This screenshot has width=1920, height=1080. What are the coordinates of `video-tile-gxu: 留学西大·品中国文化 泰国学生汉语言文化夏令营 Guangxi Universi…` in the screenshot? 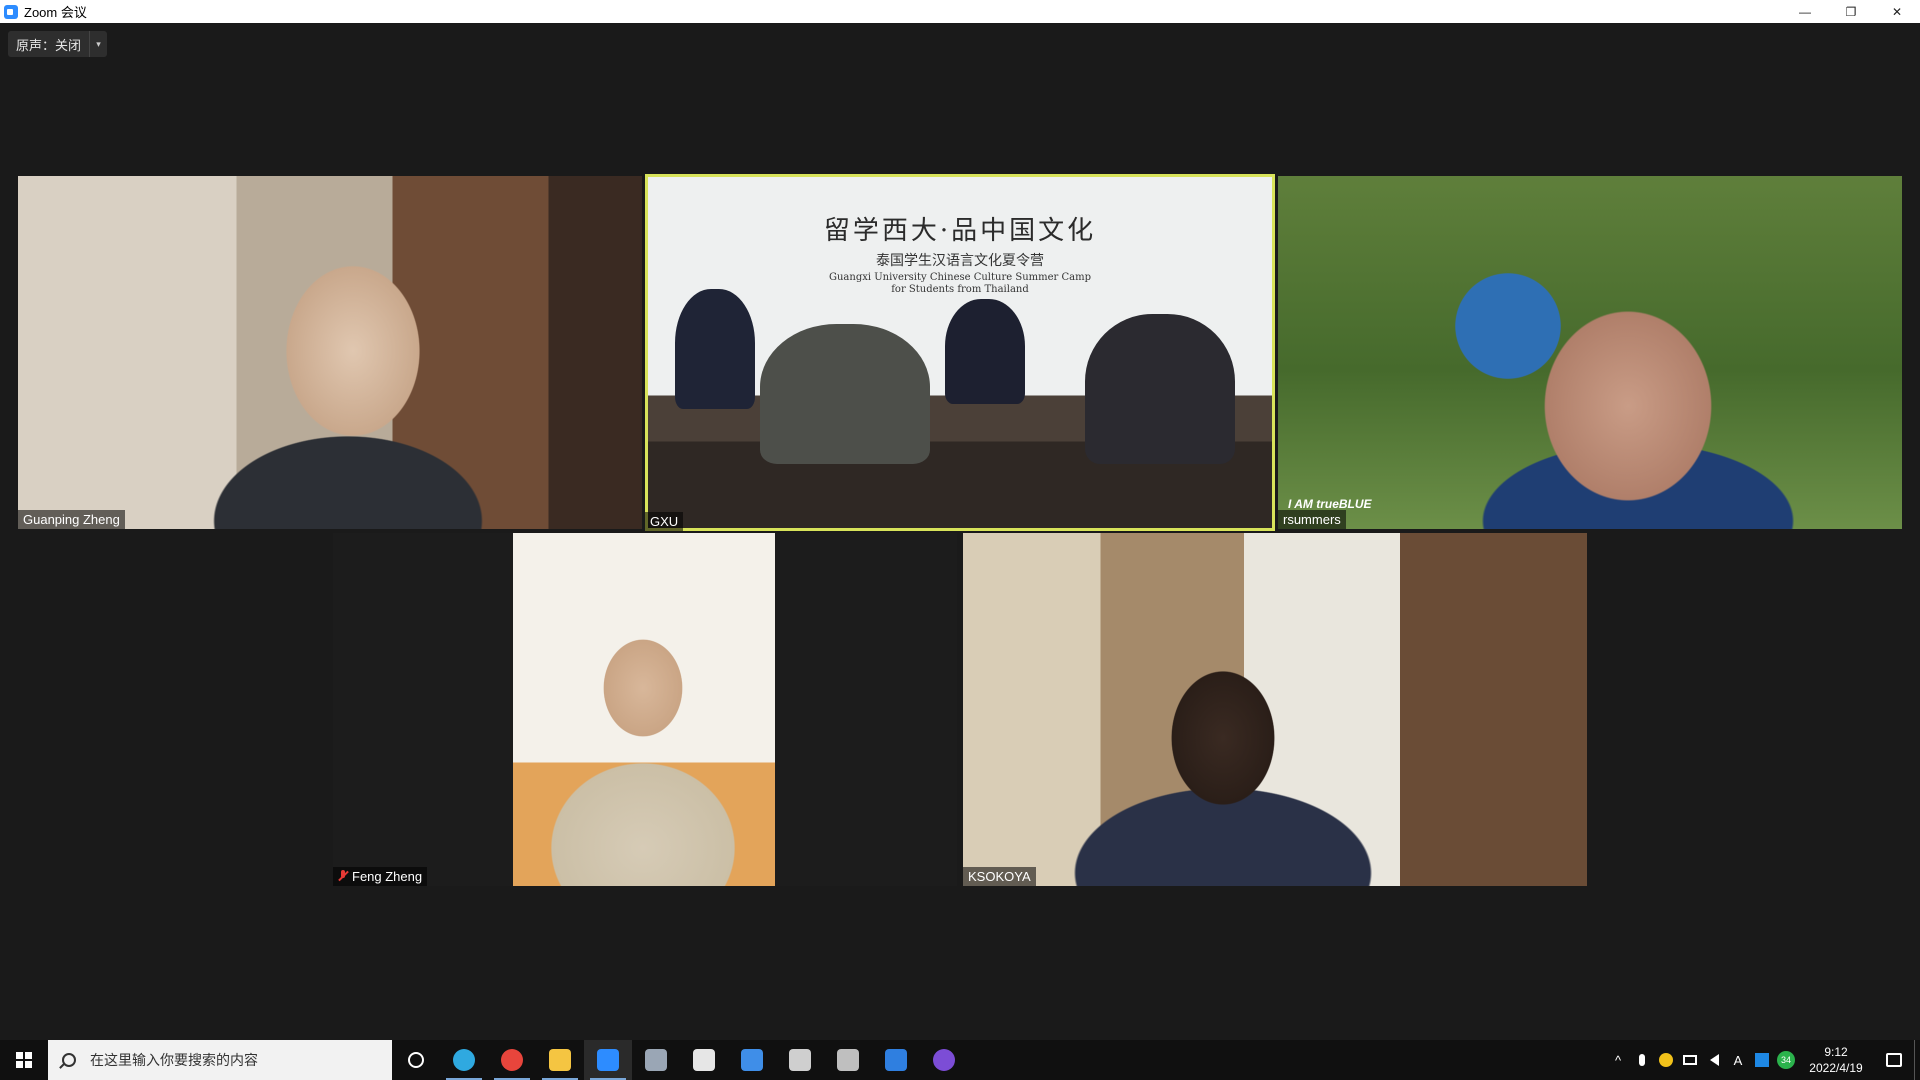 It's located at (960, 352).